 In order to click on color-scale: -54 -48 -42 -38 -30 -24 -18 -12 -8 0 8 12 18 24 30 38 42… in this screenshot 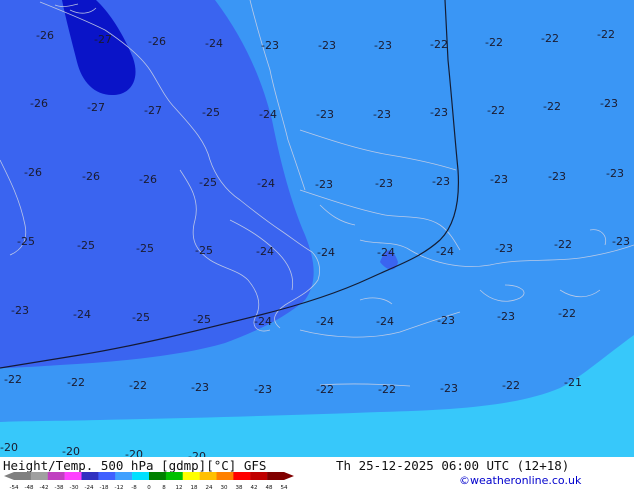, I will do `click(149, 481)`.